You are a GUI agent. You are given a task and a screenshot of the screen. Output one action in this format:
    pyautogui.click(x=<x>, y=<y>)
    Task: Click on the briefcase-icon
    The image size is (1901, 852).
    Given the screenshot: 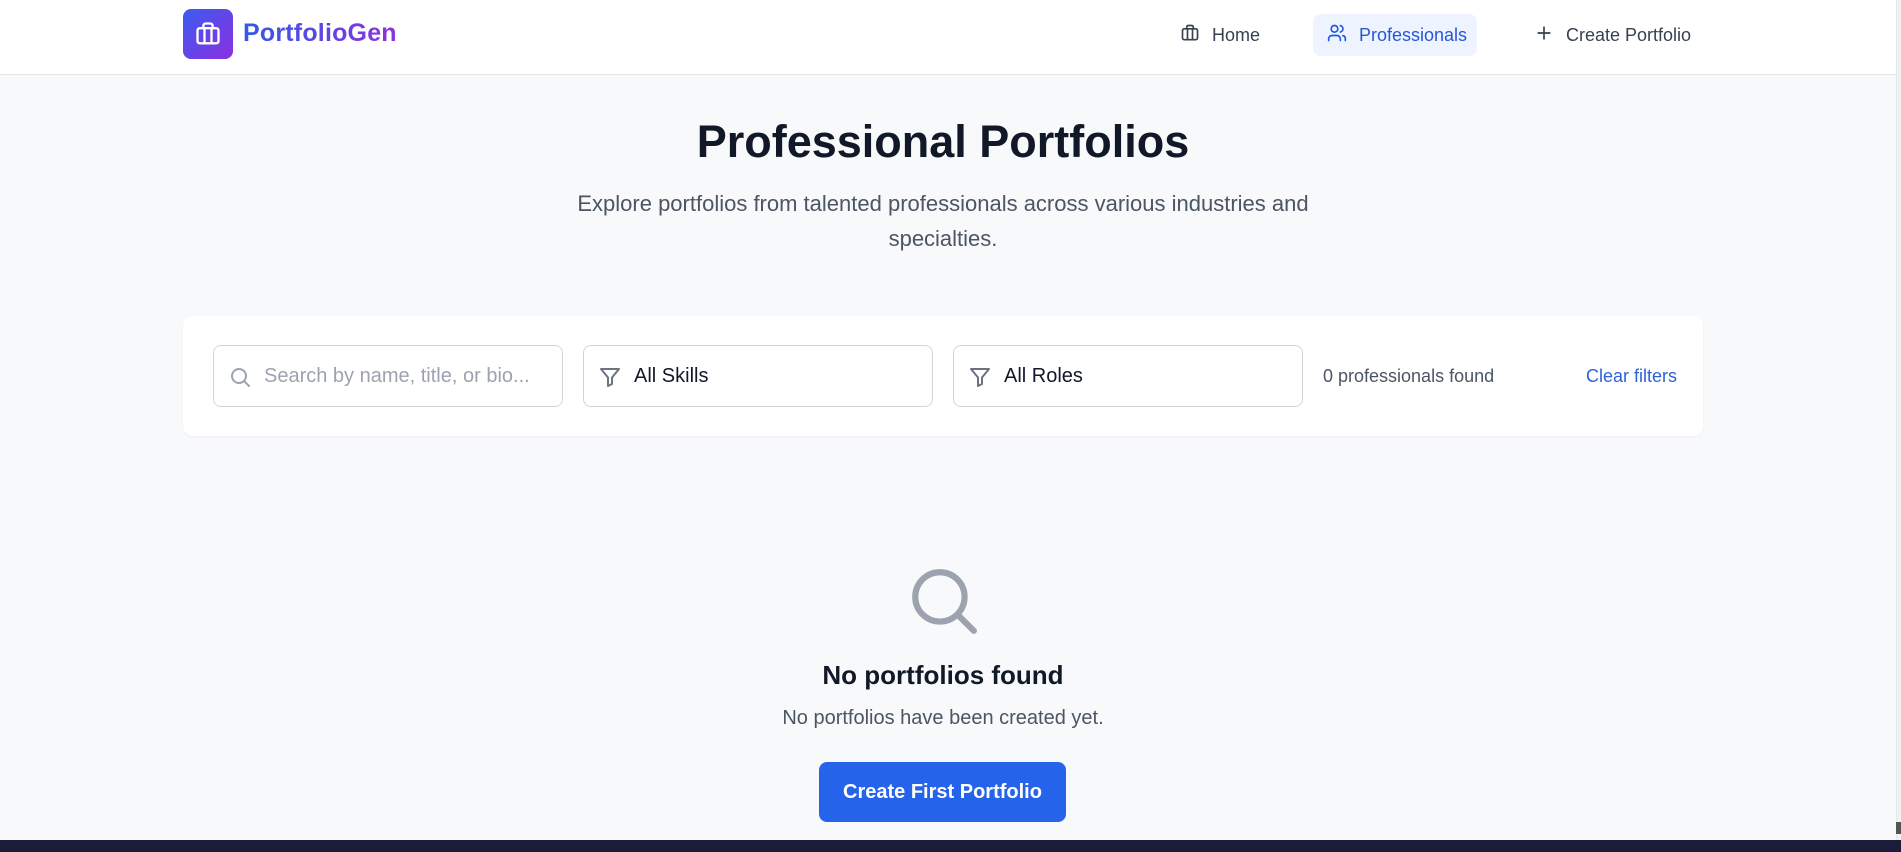 What is the action you would take?
    pyautogui.click(x=208, y=34)
    